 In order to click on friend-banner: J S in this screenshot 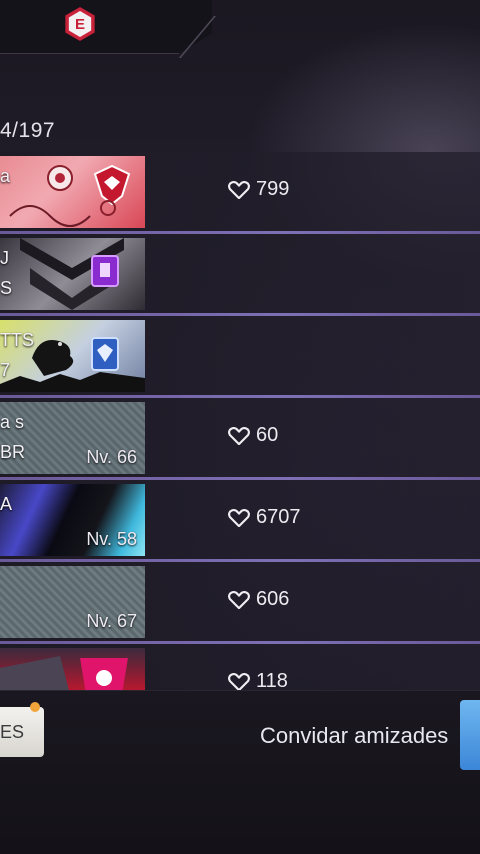, I will do `click(72, 274)`.